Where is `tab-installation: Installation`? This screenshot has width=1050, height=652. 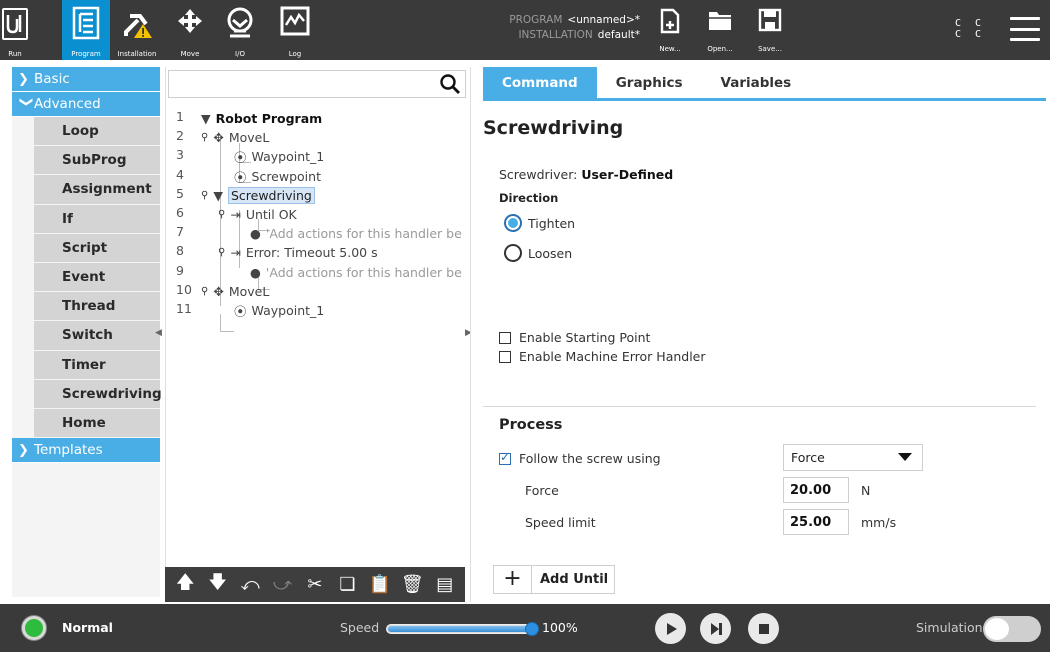 tab-installation: Installation is located at coordinates (137, 30).